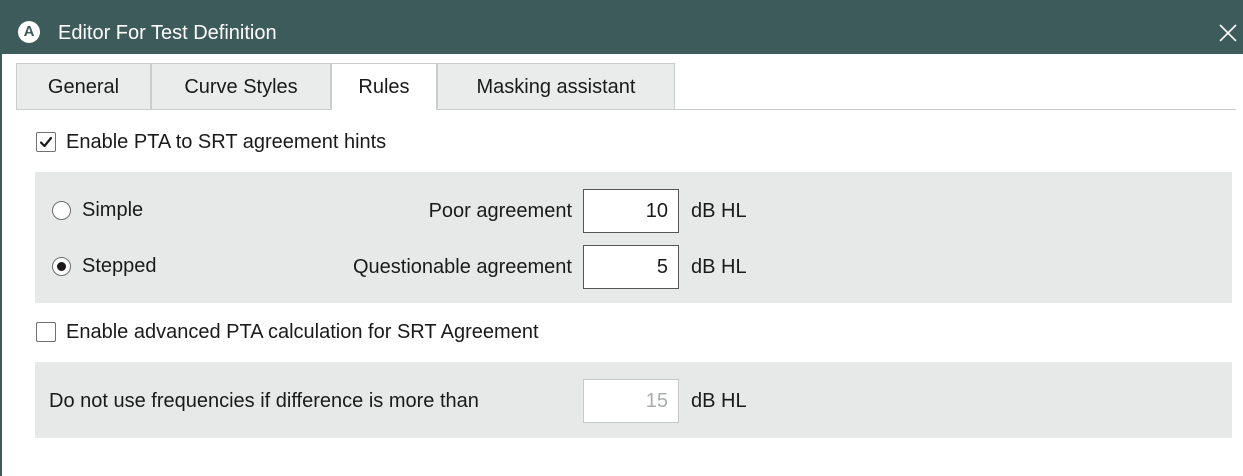  I want to click on tab-curve-styles: Curve Styles, so click(241, 86).